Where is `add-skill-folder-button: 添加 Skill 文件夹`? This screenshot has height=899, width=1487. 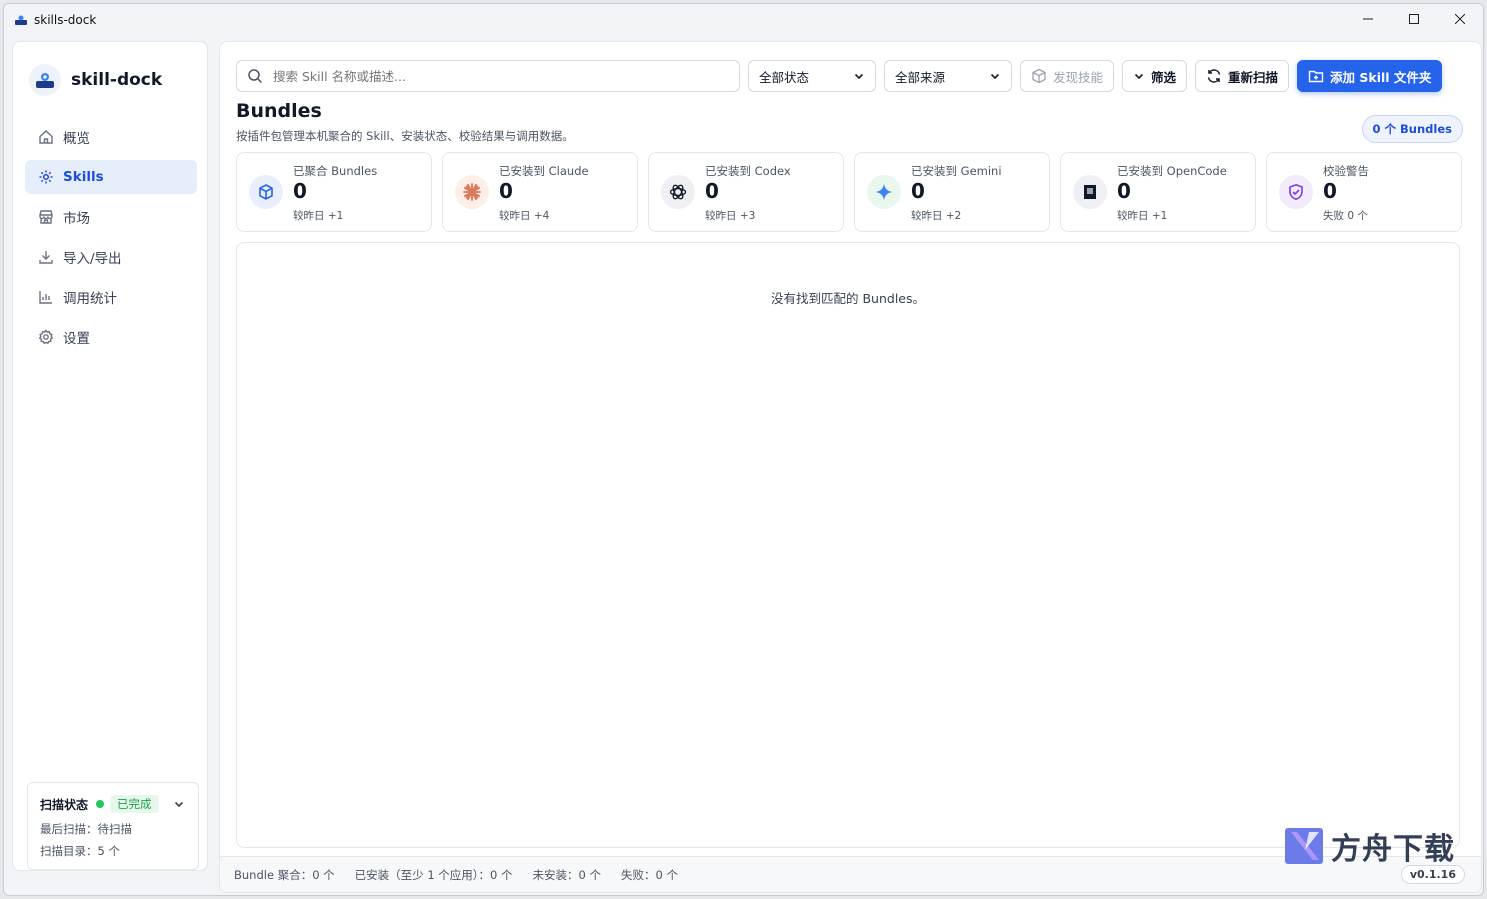
add-skill-folder-button: 添加 Skill 文件夹 is located at coordinates (1370, 76).